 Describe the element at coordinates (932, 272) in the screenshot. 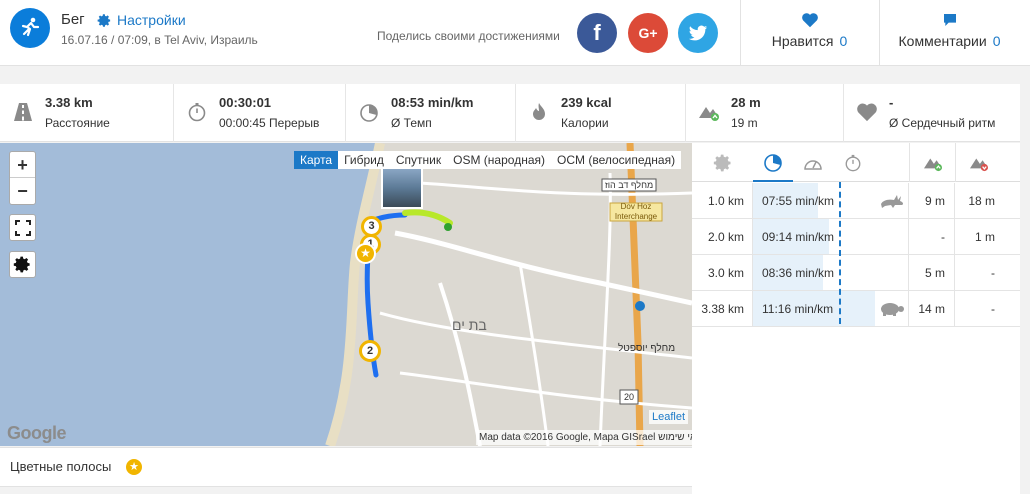

I see `lap-ascent: 5 m` at that location.